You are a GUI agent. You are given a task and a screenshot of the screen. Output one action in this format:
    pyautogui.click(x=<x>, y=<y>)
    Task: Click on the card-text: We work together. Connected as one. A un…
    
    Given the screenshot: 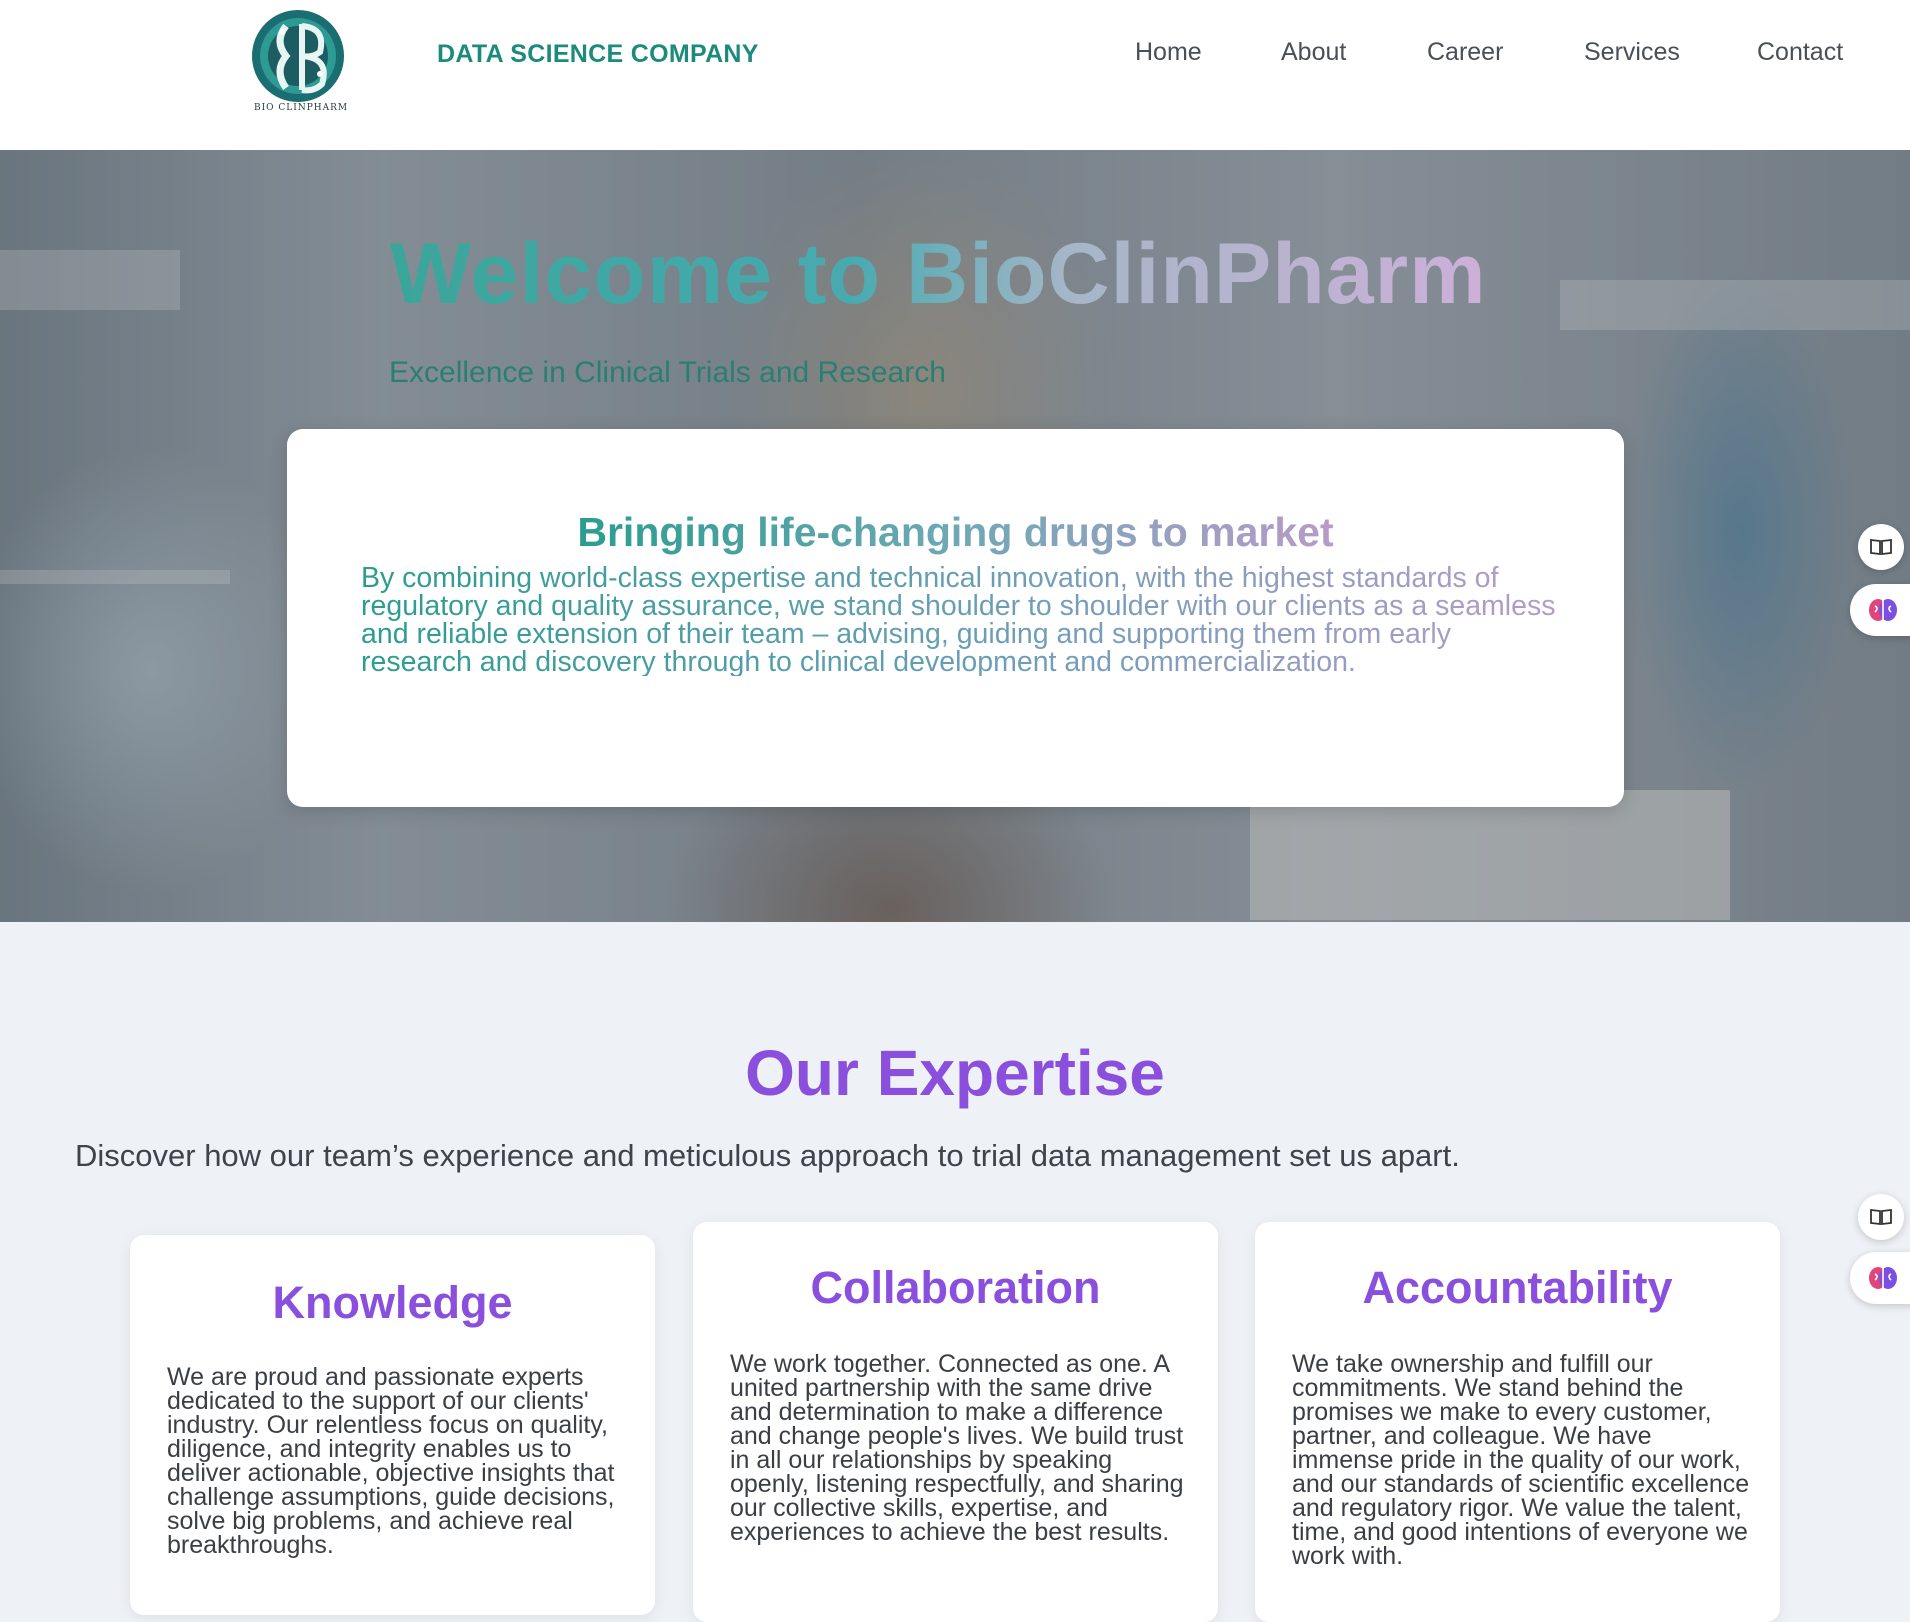 What is the action you would take?
    pyautogui.click(x=957, y=1448)
    